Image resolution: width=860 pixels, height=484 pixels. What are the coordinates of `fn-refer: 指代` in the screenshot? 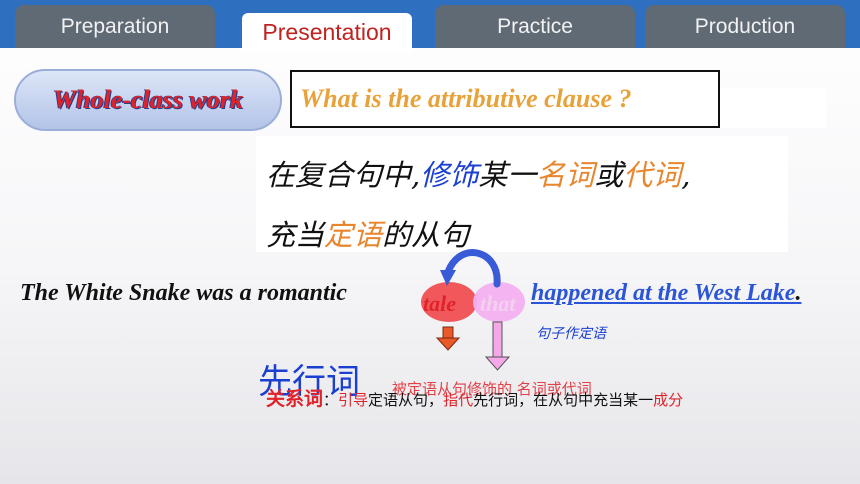 It's located at (458, 400).